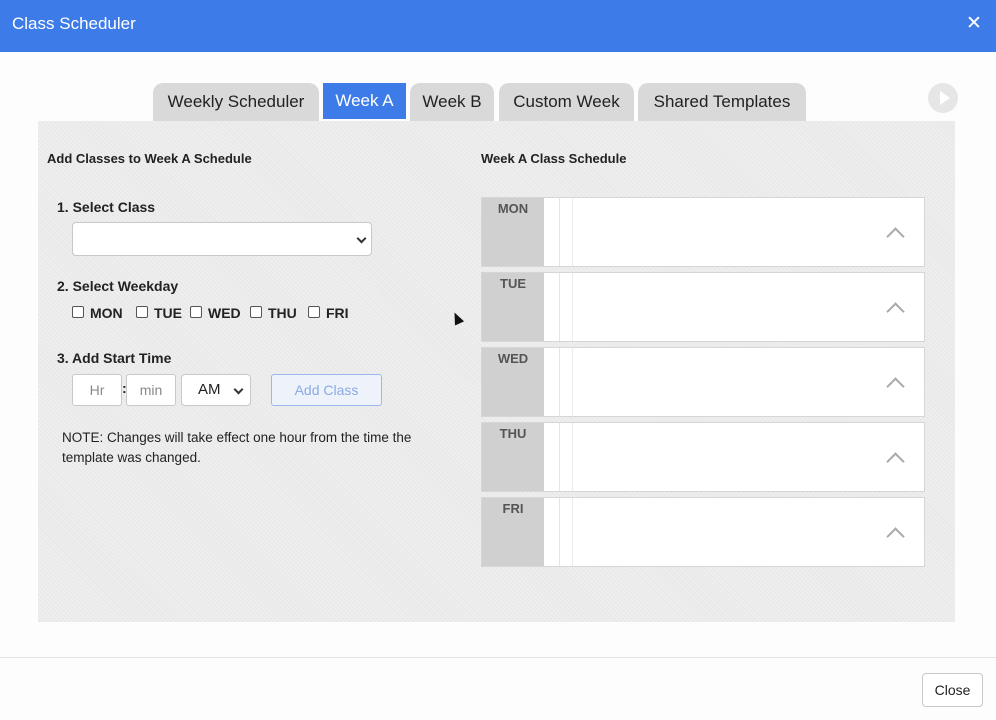  What do you see at coordinates (114, 358) in the screenshot?
I see `start-time-label: 3. Add Start Time` at bounding box center [114, 358].